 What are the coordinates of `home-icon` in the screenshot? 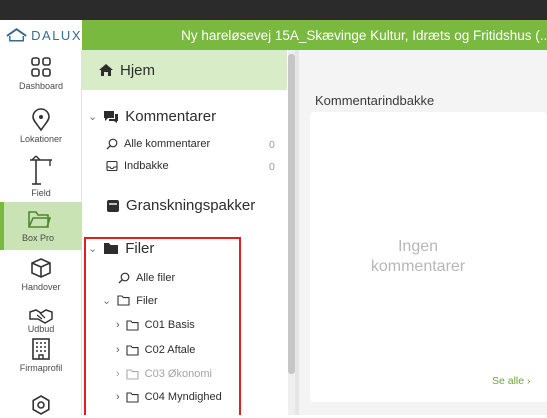 It's located at (106, 70).